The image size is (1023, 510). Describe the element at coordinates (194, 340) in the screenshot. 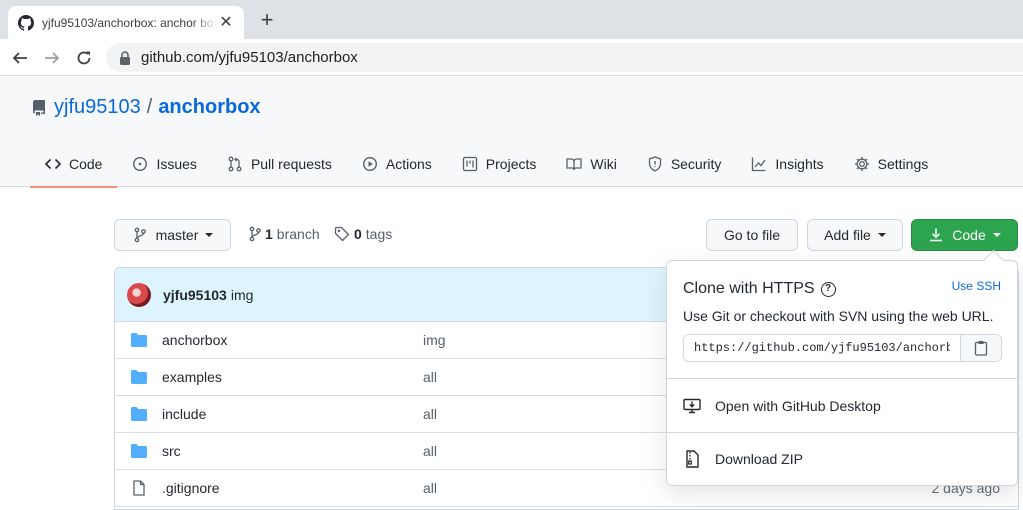

I see `file-name-link: anchorbox` at that location.